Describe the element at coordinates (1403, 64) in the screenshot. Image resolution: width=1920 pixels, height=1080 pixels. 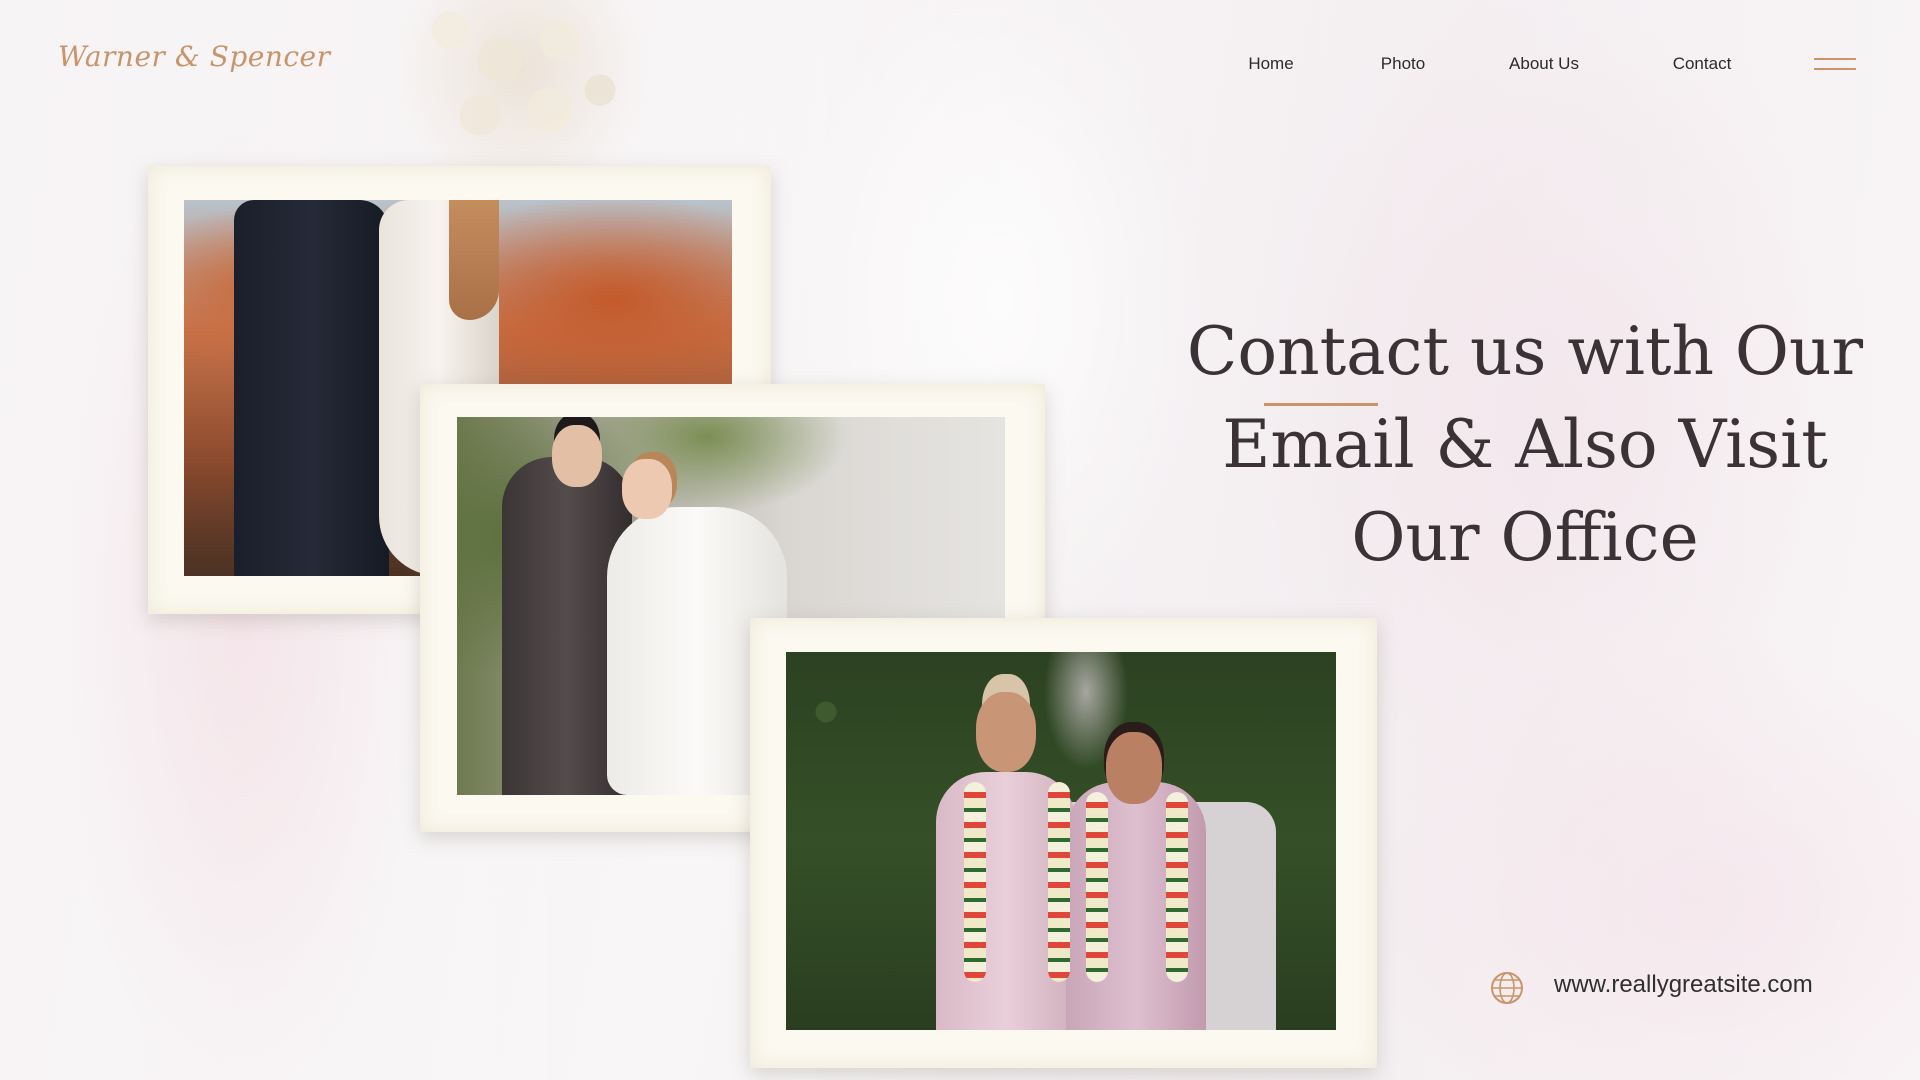
I see `nav-photo: Photo` at that location.